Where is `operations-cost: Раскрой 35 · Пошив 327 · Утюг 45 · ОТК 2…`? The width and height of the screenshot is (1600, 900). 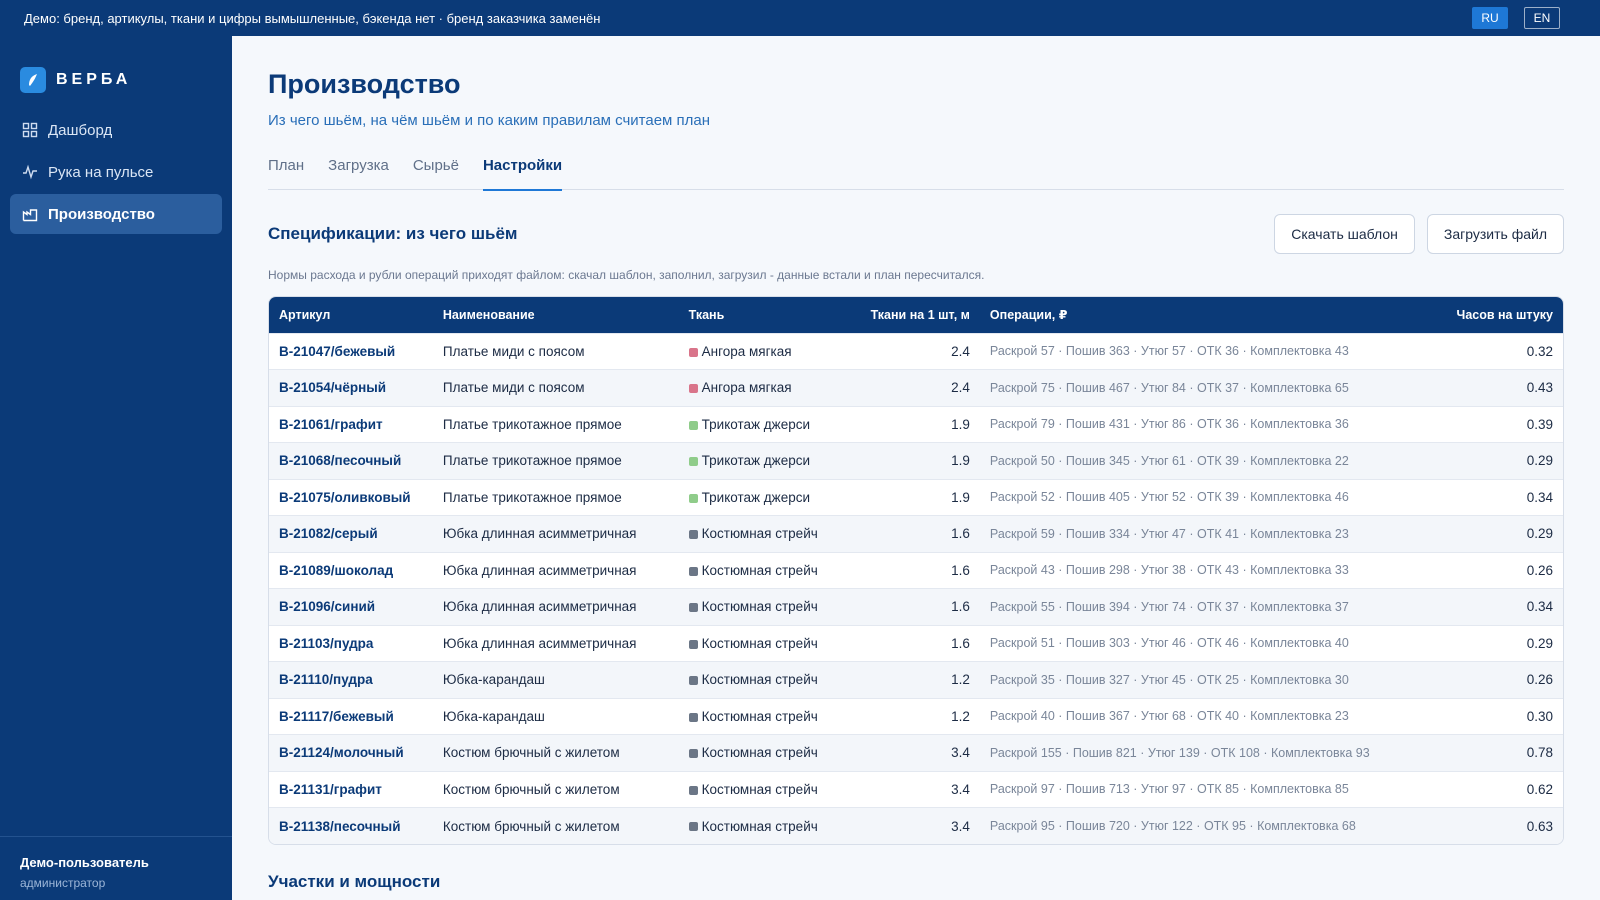 operations-cost: Раскрой 35 · Пошив 327 · Утюг 45 · ОТК 2… is located at coordinates (1169, 679).